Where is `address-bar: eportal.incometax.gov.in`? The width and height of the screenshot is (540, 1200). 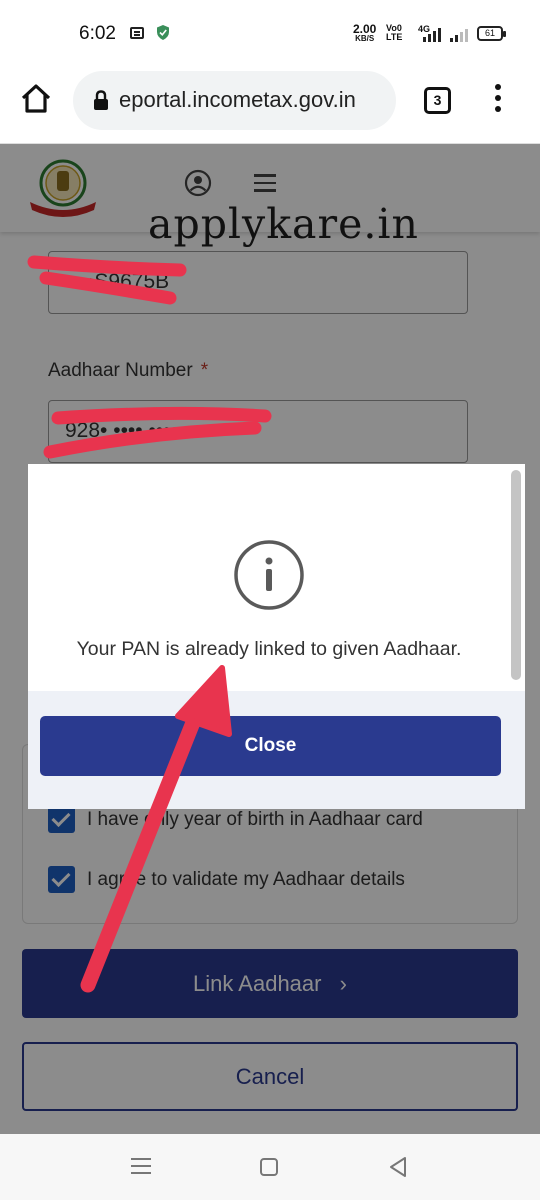 address-bar: eportal.incometax.gov.in is located at coordinates (234, 100).